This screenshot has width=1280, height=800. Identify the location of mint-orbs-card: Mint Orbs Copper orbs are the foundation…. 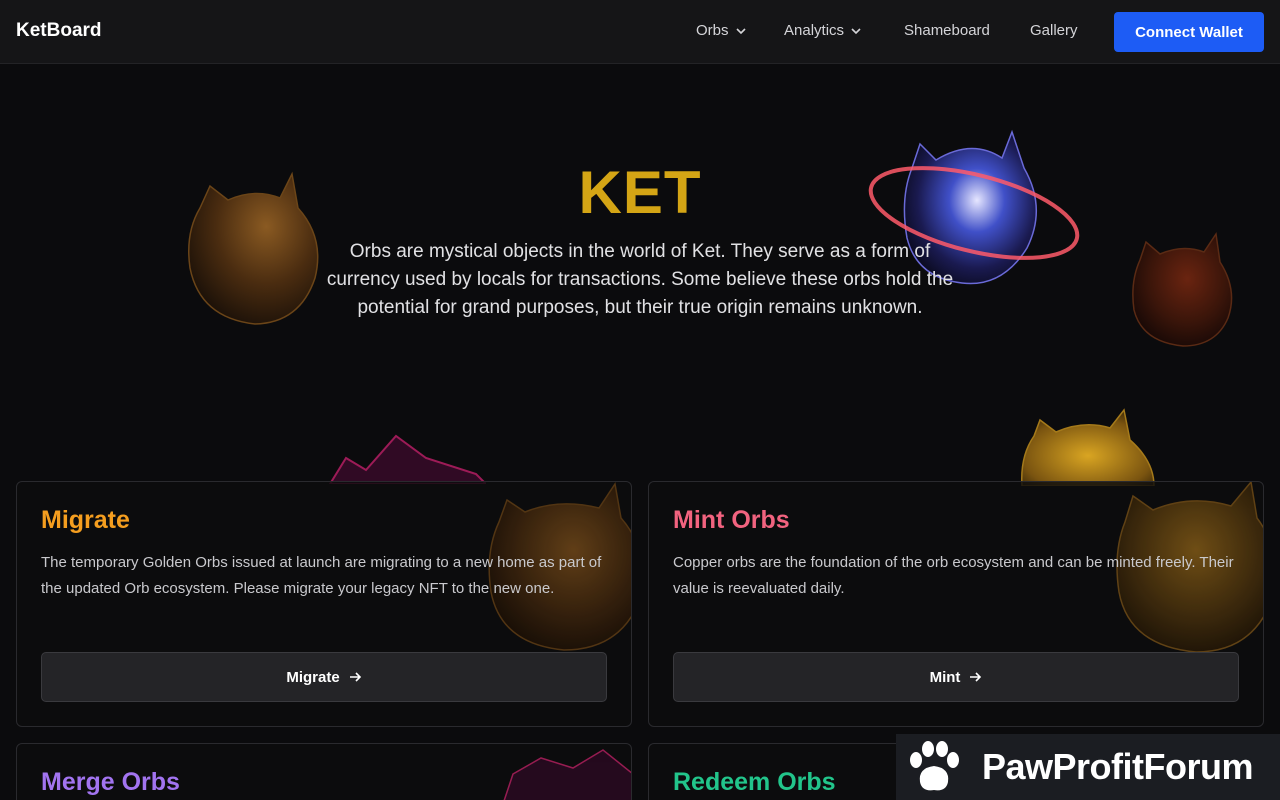
(956, 604).